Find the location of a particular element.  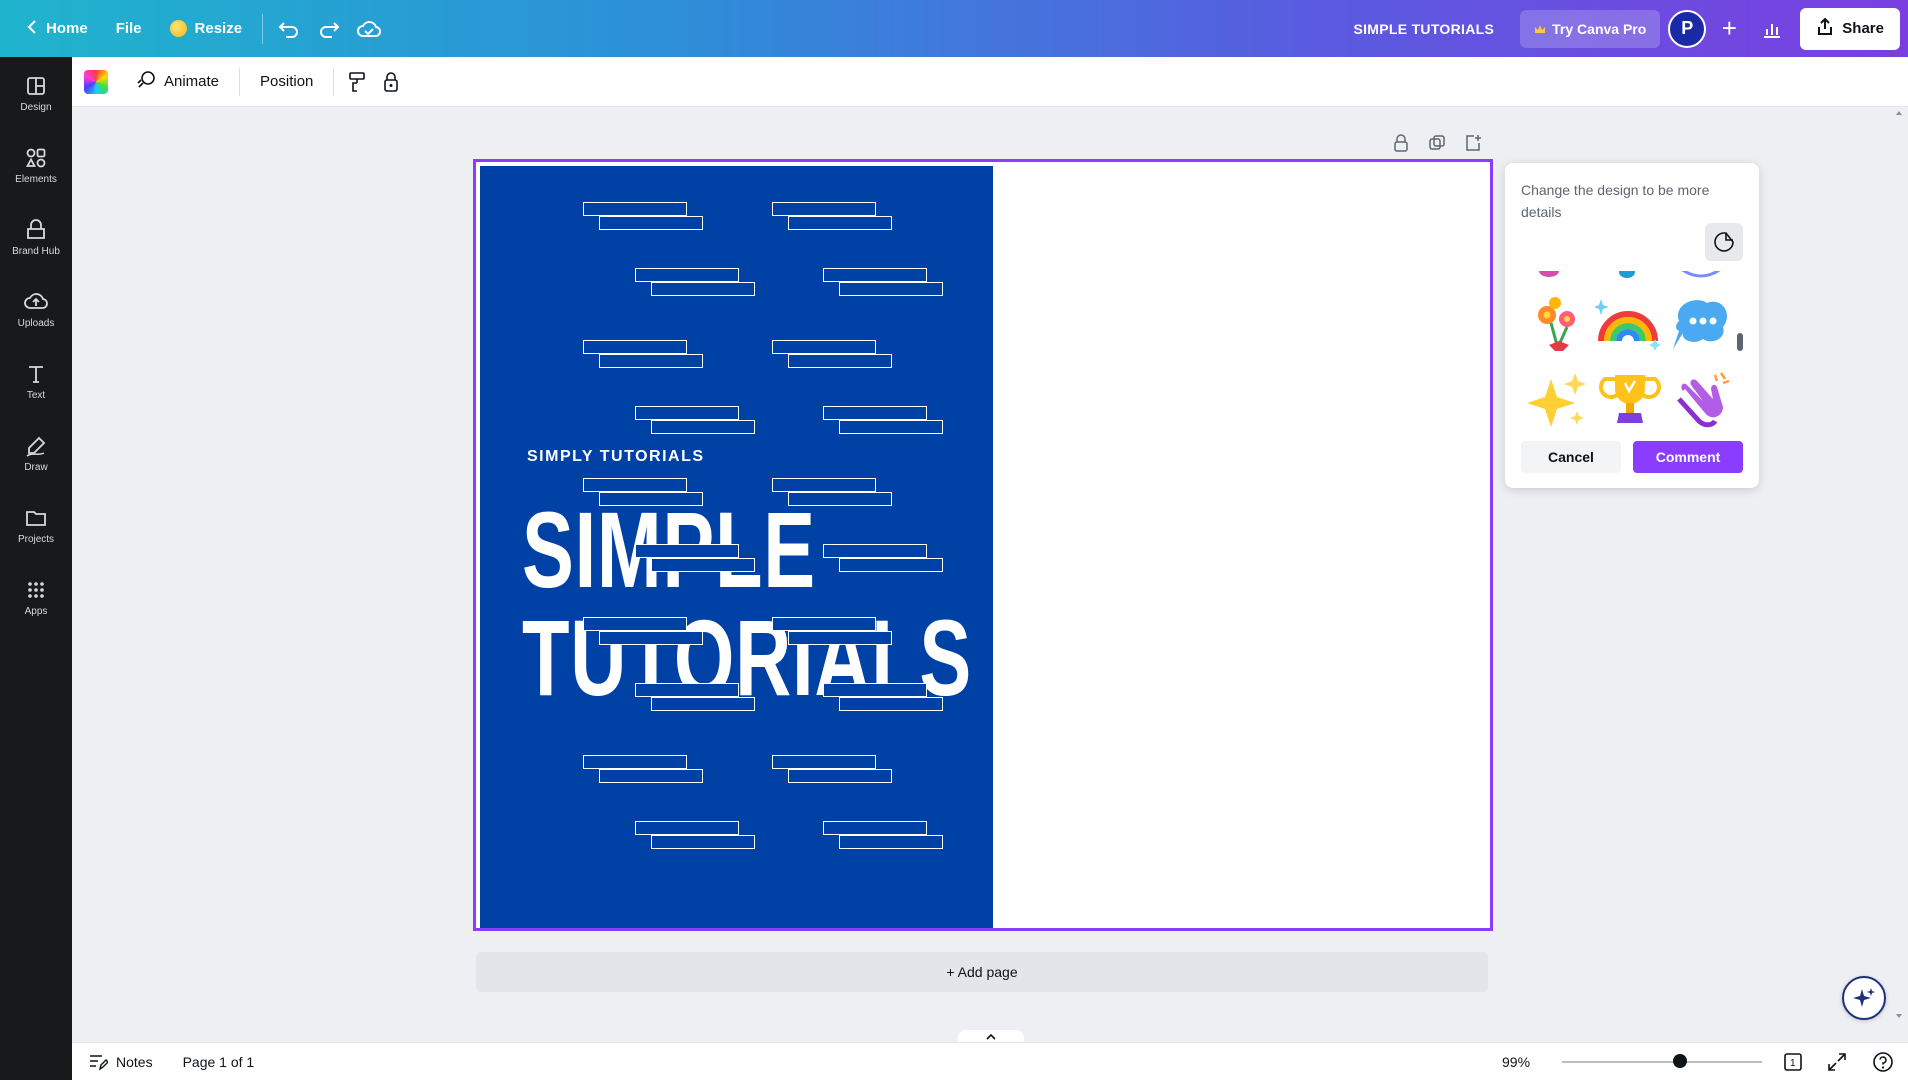

sidebar-item-text: Text is located at coordinates (36, 381).